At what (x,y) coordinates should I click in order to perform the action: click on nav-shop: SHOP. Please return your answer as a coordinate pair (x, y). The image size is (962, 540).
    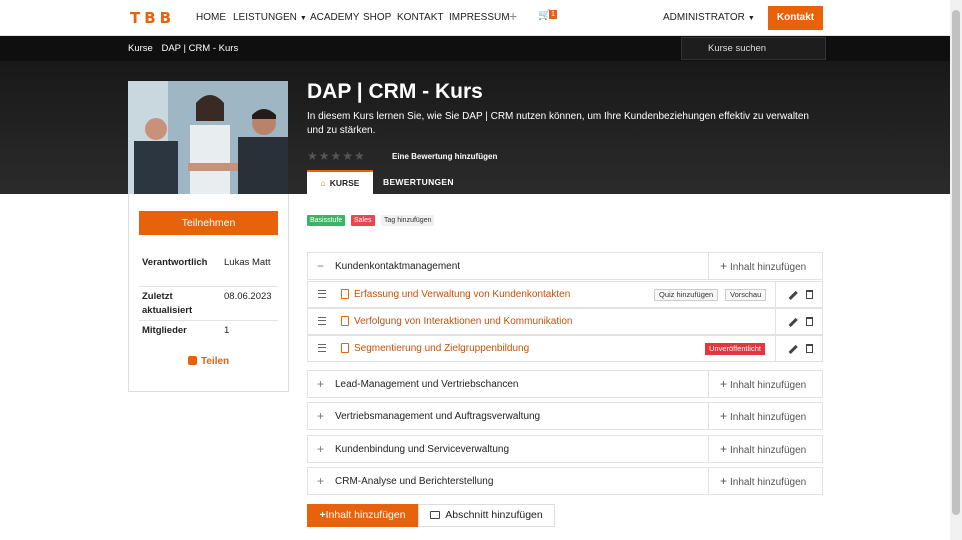
    Looking at the image, I should click on (377, 17).